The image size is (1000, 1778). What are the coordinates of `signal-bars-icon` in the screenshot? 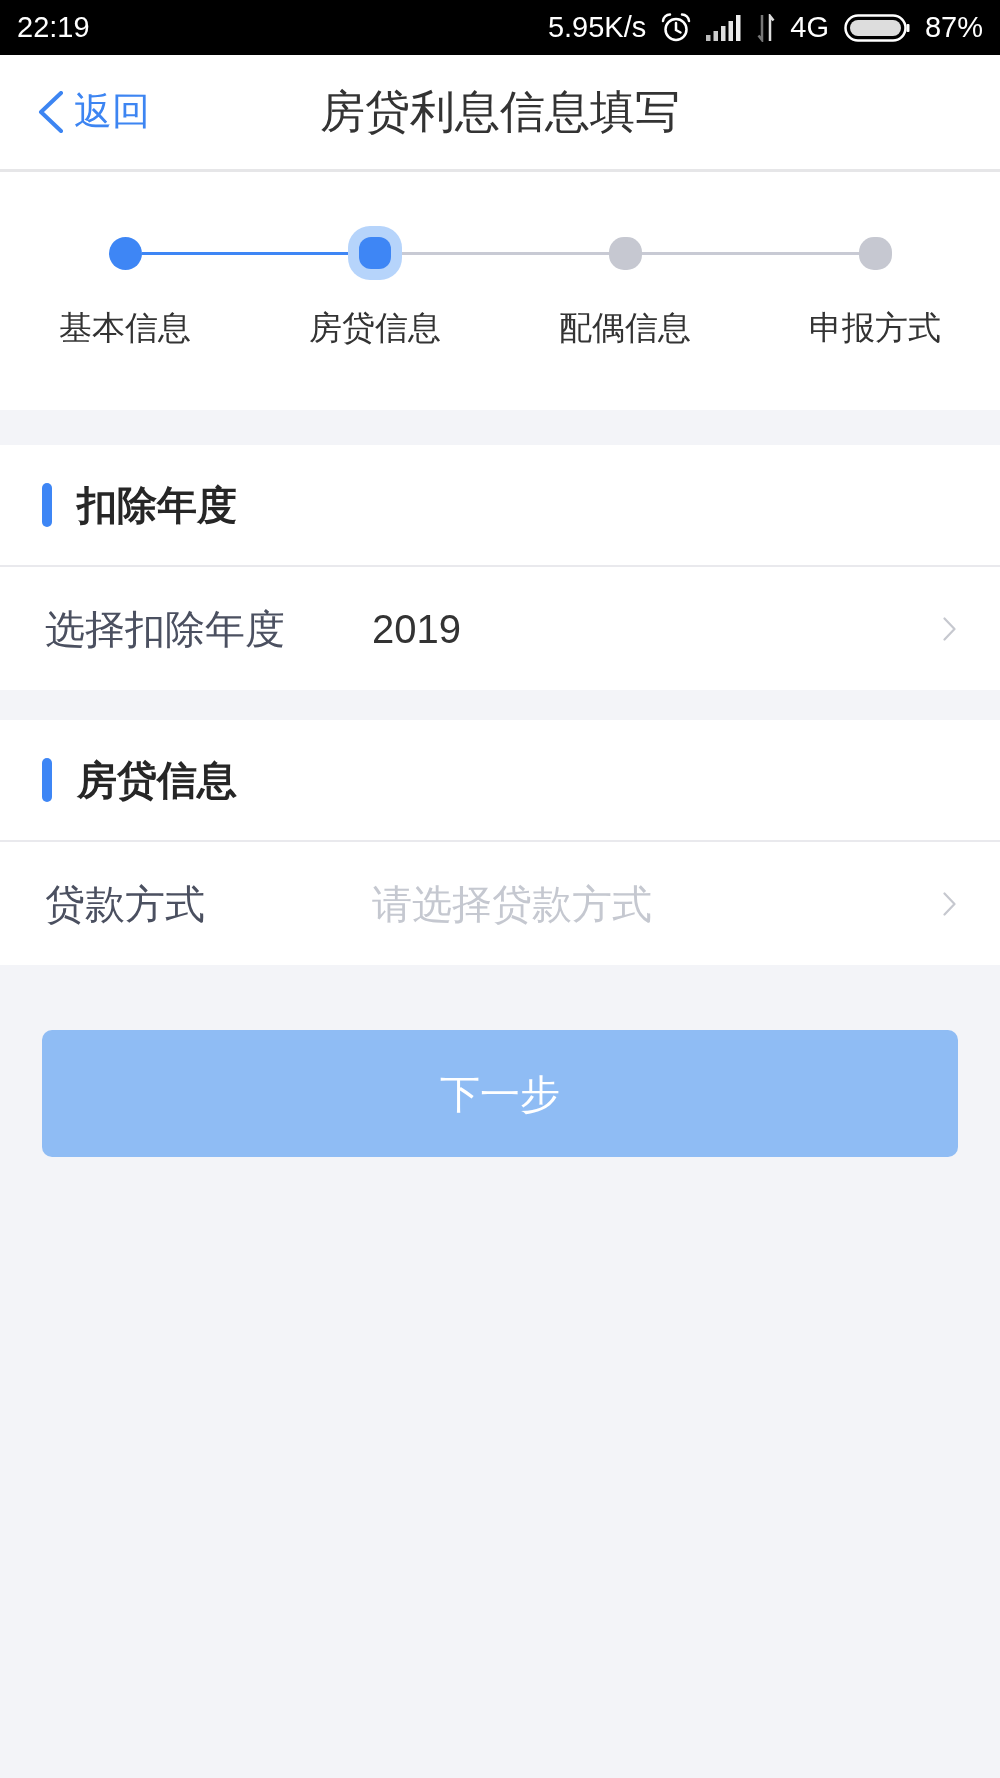 It's located at (724, 27).